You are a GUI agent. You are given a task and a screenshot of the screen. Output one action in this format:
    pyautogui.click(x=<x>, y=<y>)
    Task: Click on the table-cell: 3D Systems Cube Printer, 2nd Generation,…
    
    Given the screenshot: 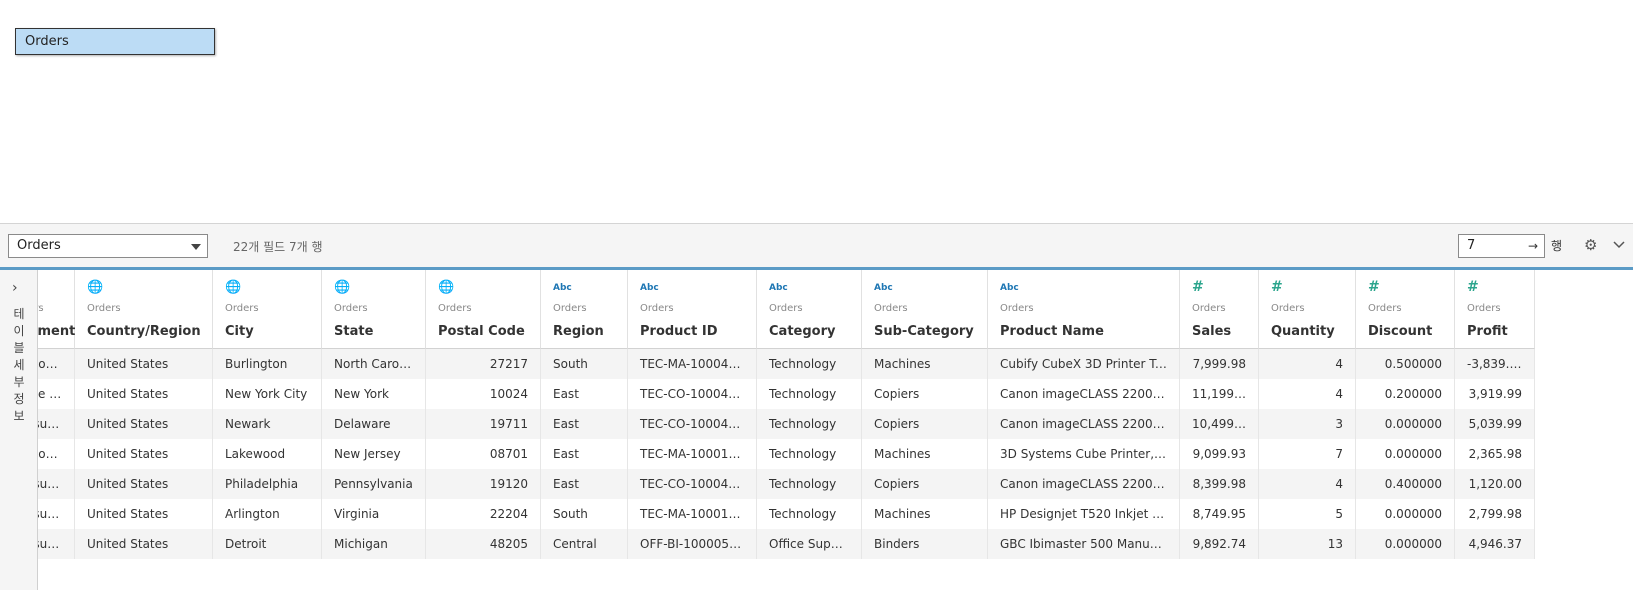 What is the action you would take?
    pyautogui.click(x=1084, y=454)
    